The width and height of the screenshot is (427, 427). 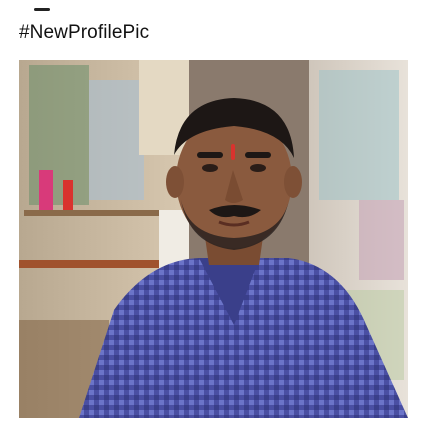 What do you see at coordinates (42, 9) in the screenshot?
I see `cropped-previous-element` at bounding box center [42, 9].